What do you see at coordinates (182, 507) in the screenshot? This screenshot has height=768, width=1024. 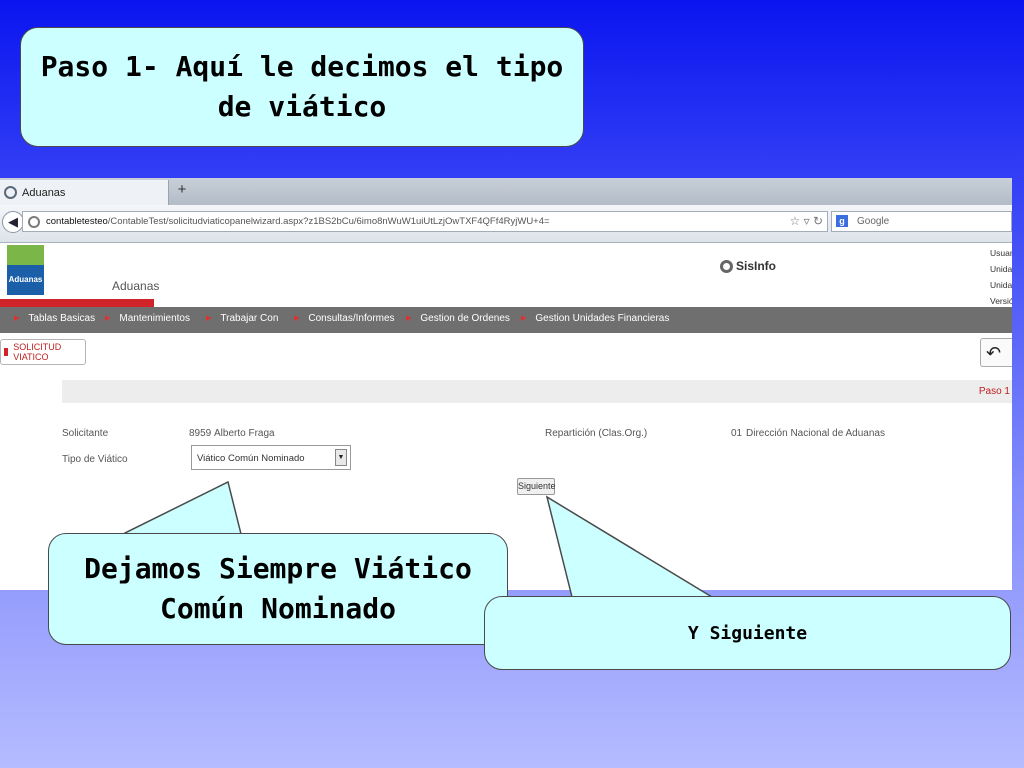 I see `pointer-nominado` at bounding box center [182, 507].